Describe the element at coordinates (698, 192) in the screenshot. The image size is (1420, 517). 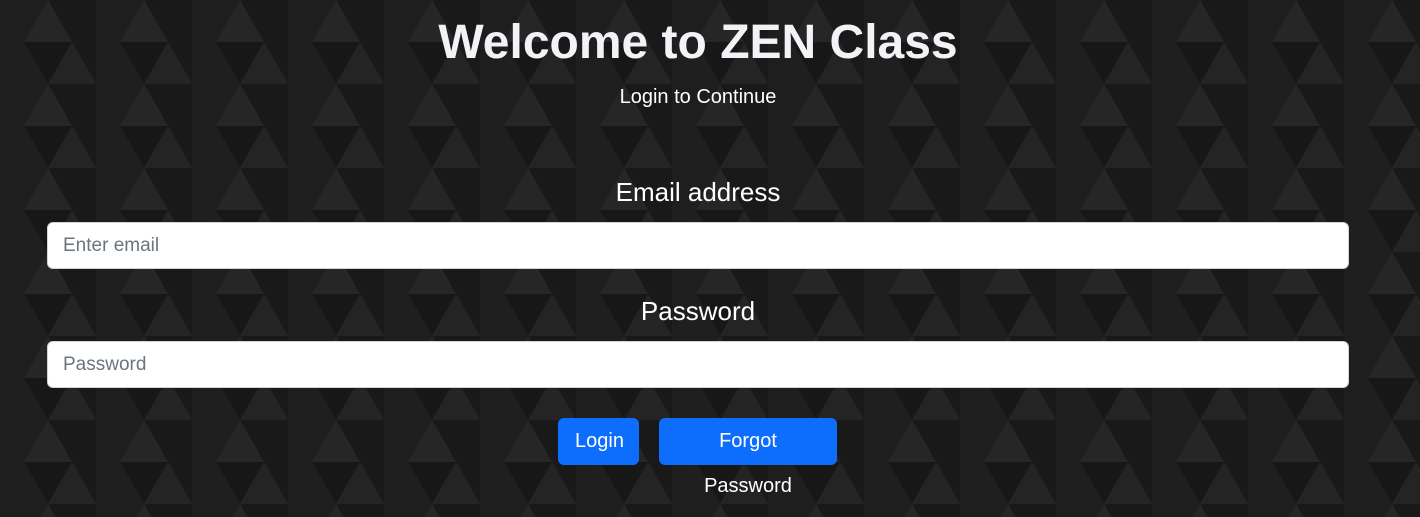
I see `email-label: Email address` at that location.